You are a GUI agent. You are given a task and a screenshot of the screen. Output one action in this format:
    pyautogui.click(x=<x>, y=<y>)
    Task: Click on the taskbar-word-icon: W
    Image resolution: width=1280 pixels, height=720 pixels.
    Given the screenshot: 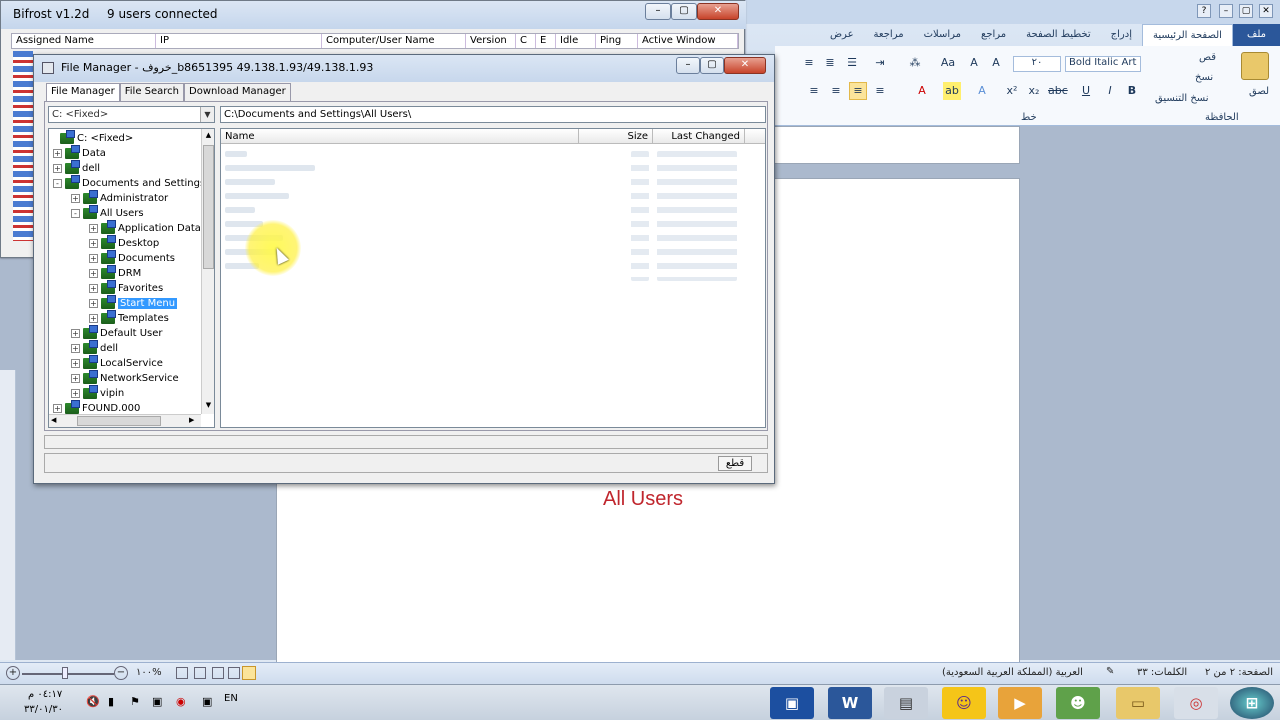 What is the action you would take?
    pyautogui.click(x=850, y=703)
    